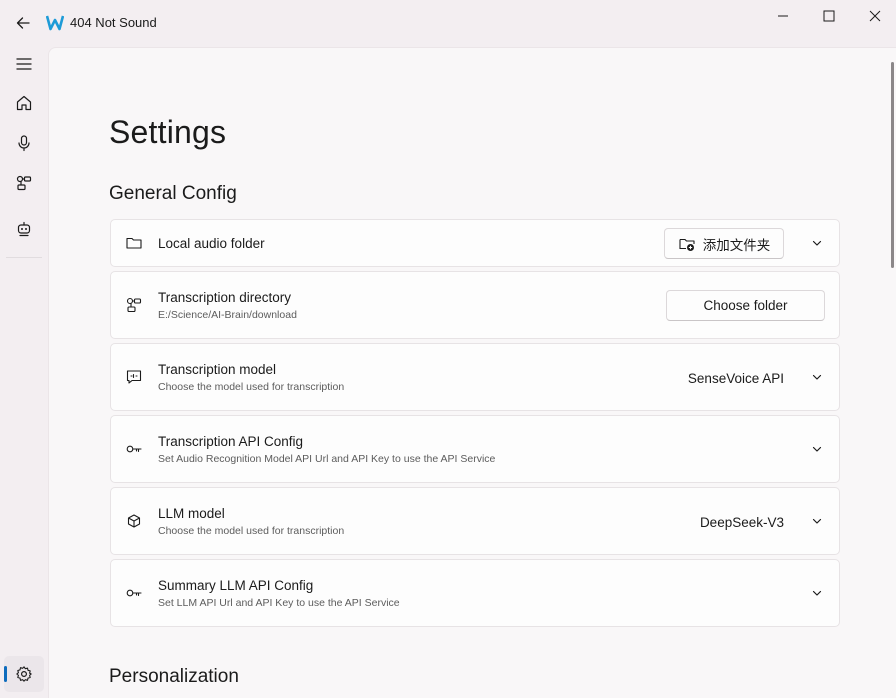 The width and height of the screenshot is (896, 698). What do you see at coordinates (134, 377) in the screenshot?
I see `speech-bubble-icon` at bounding box center [134, 377].